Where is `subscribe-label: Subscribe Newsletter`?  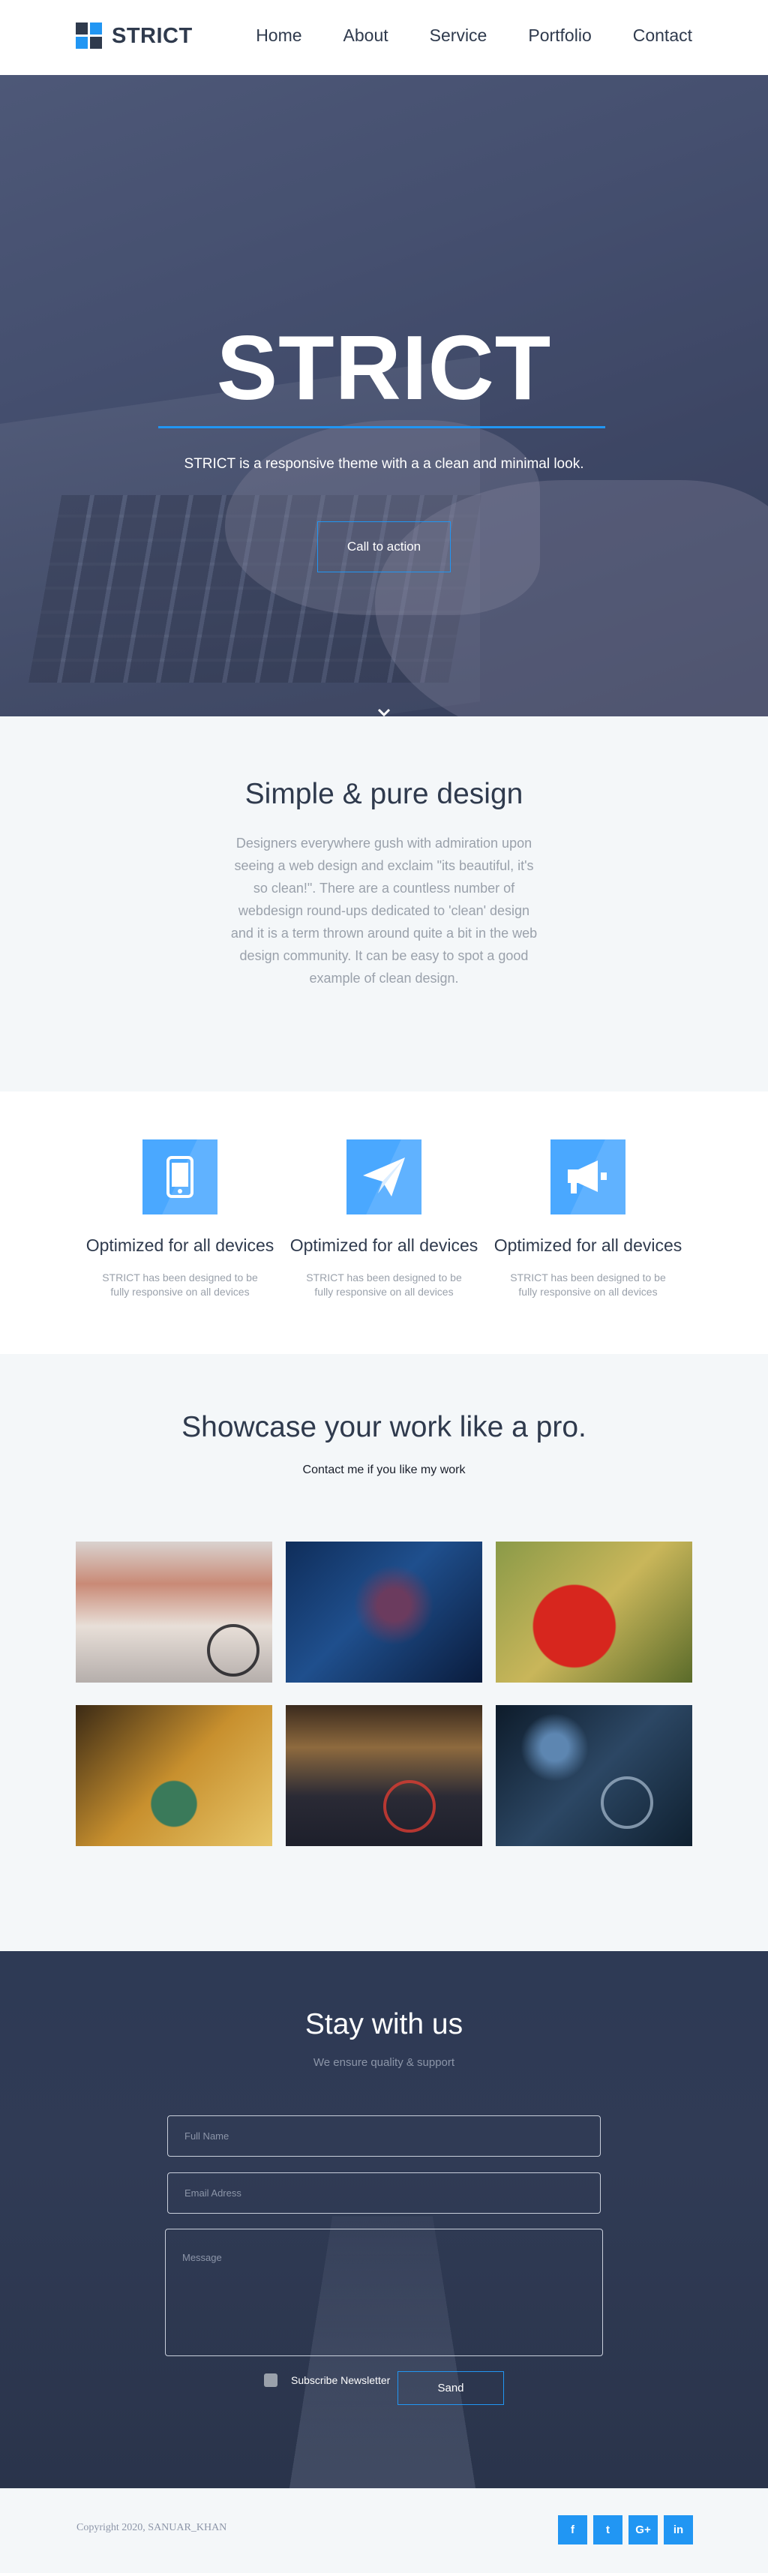
subscribe-label: Subscribe Newsletter is located at coordinates (341, 2380).